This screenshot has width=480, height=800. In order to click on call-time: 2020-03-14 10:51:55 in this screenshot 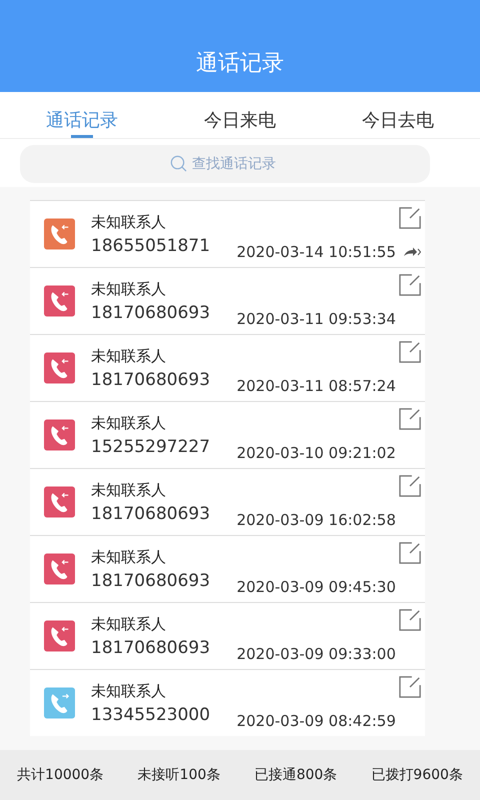, I will do `click(316, 252)`.